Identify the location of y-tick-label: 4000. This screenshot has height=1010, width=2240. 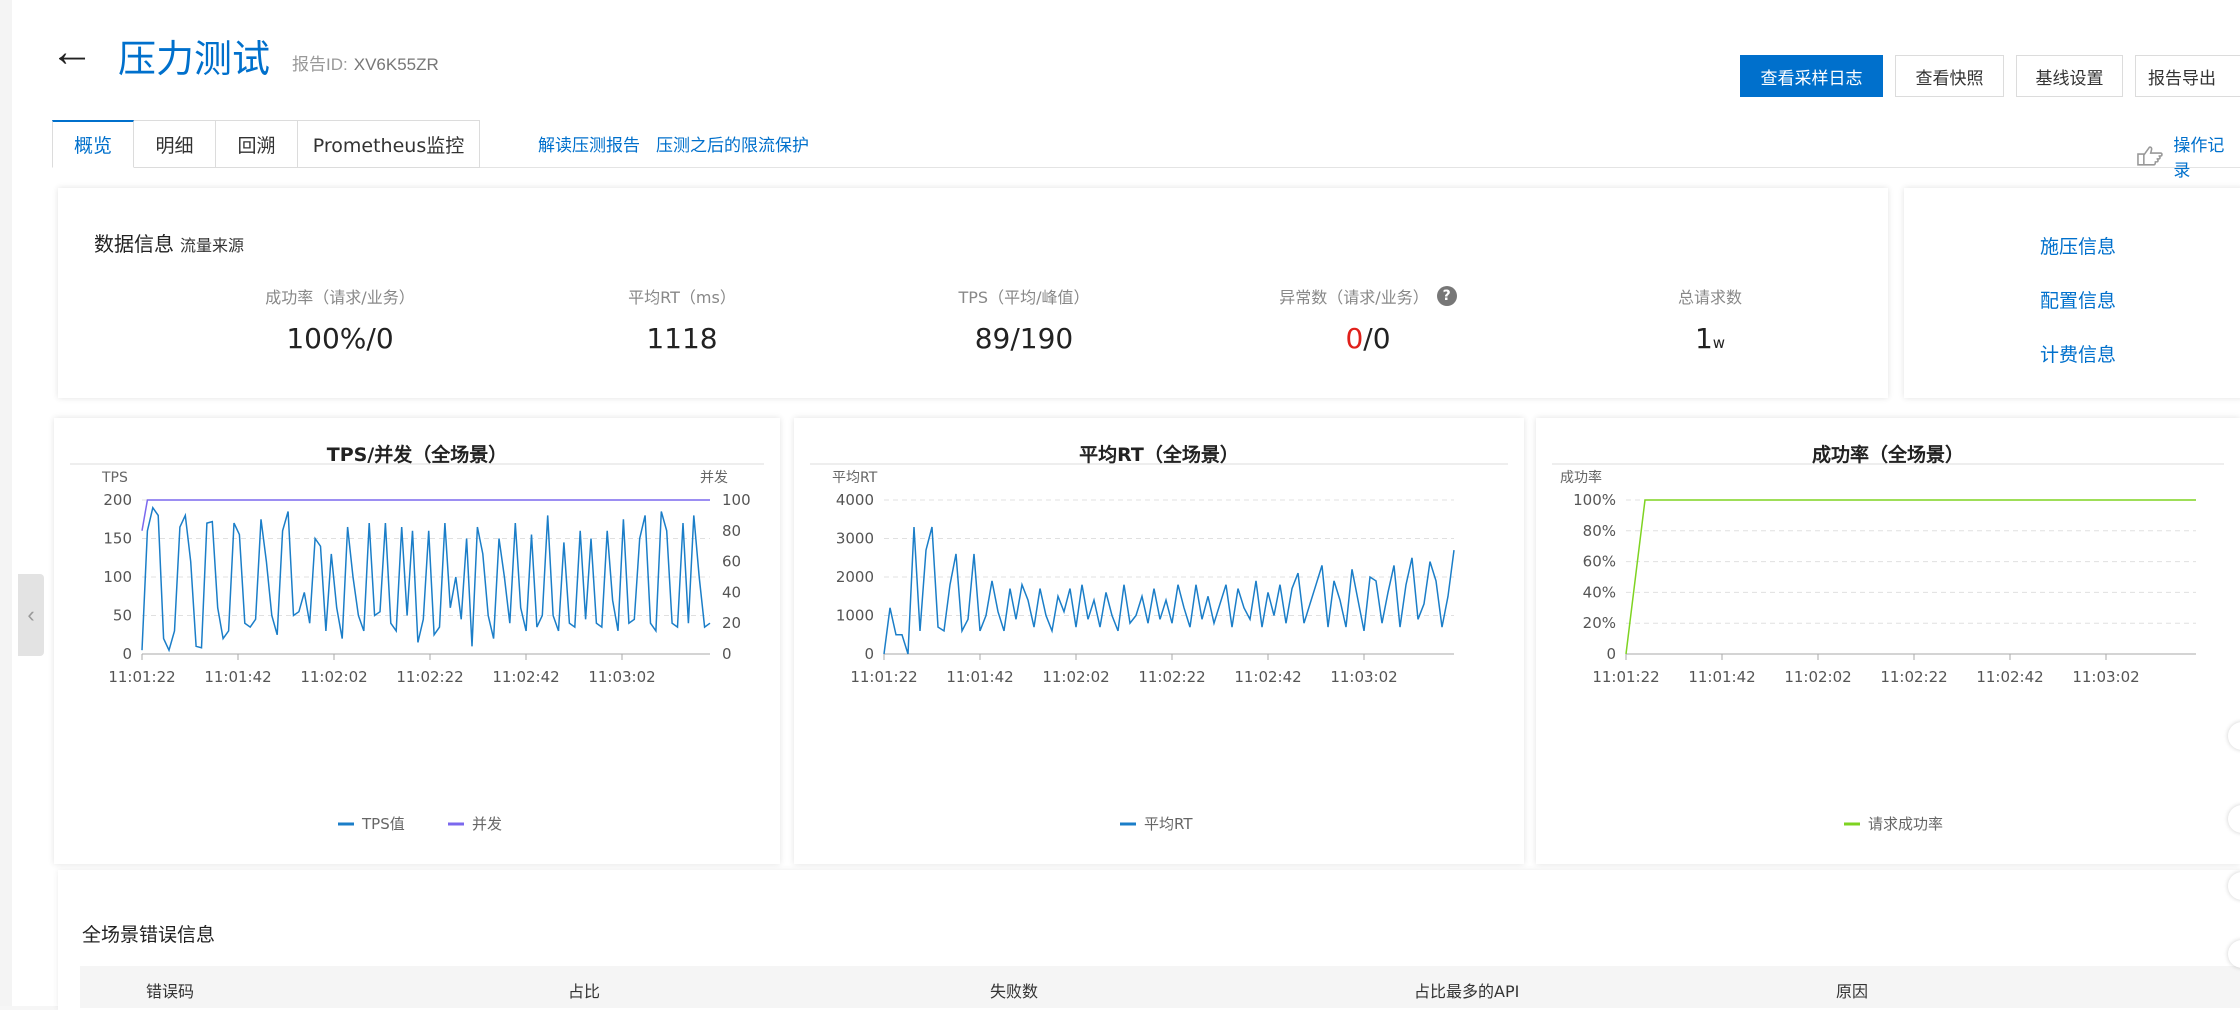
(855, 500).